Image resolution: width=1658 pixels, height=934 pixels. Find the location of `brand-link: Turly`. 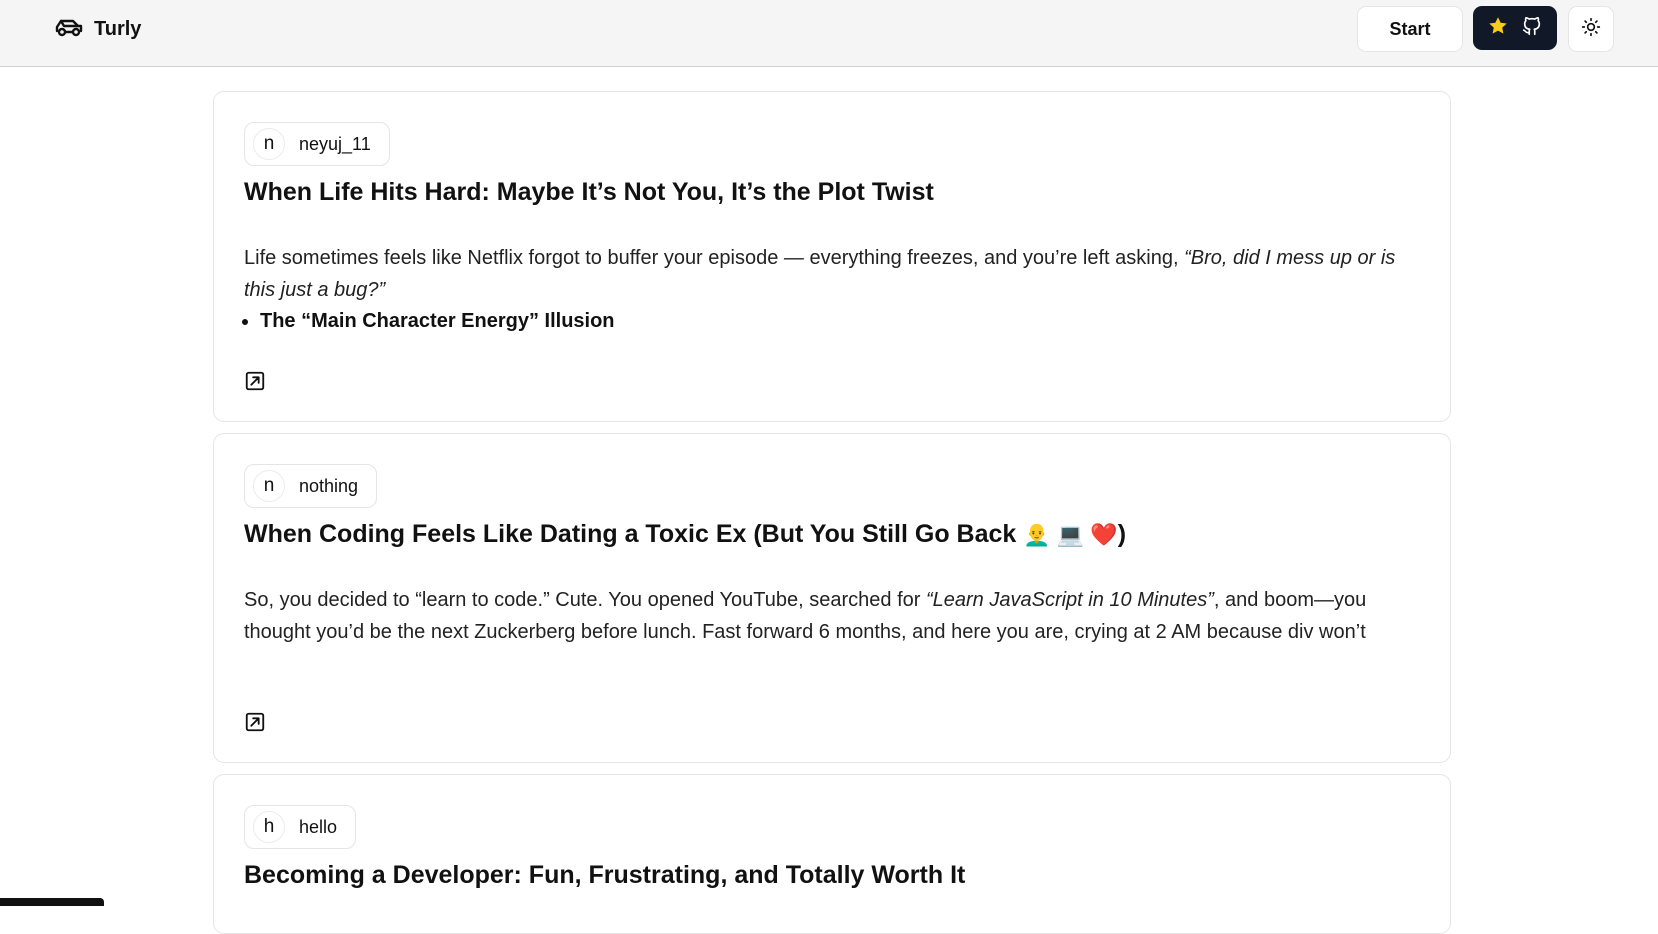

brand-link: Turly is located at coordinates (97, 29).